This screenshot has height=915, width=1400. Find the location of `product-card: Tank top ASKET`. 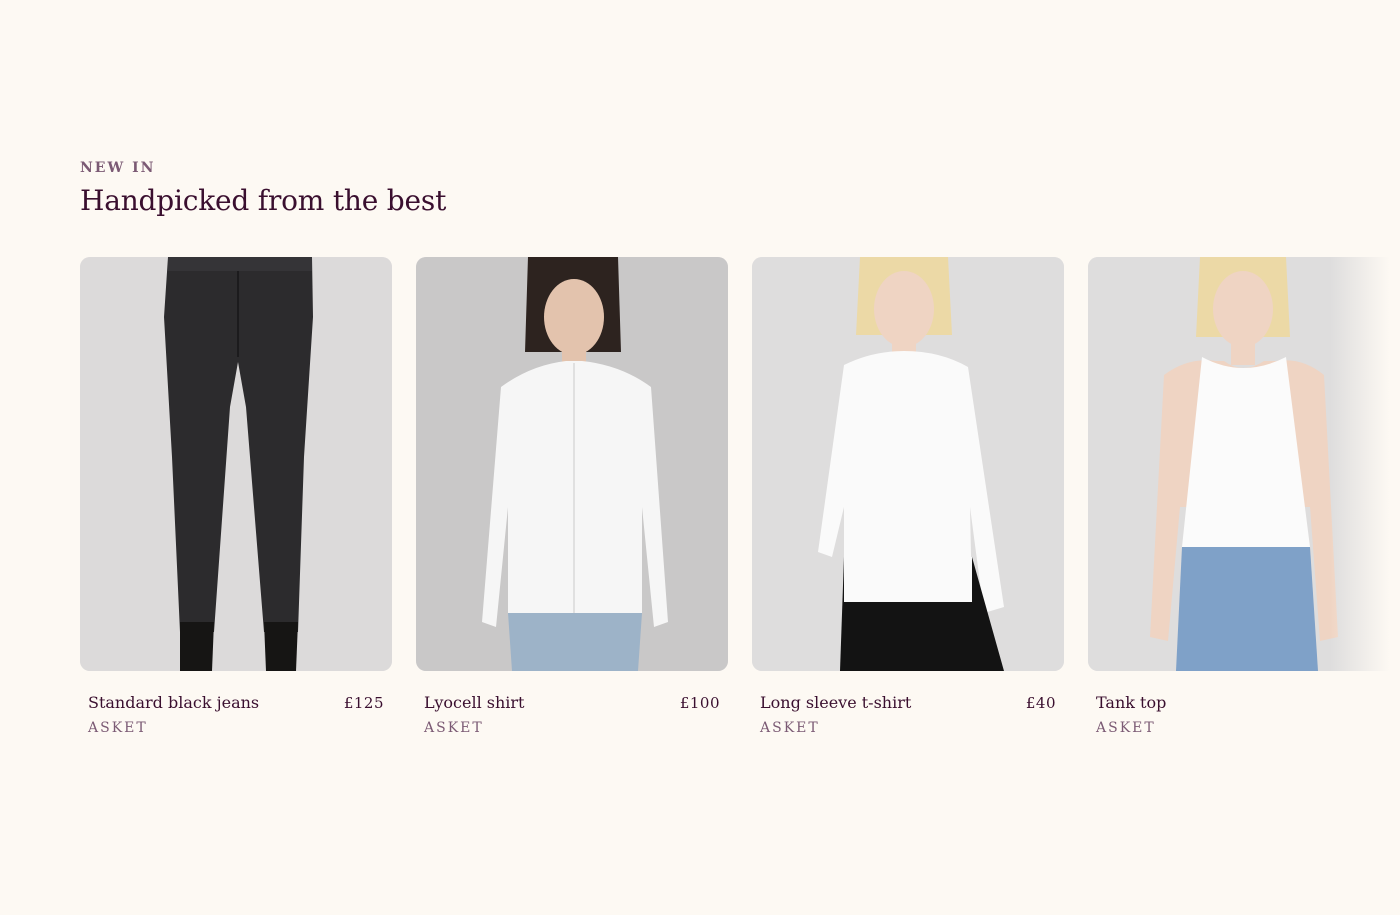

product-card: Tank top ASKET is located at coordinates (1244, 496).